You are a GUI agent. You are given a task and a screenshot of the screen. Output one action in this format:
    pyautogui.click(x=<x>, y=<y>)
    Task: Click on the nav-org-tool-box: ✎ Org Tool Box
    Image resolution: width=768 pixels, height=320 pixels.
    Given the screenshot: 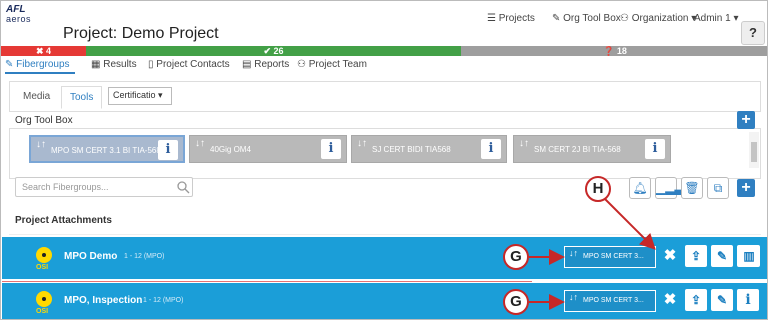 What is the action you would take?
    pyautogui.click(x=586, y=18)
    